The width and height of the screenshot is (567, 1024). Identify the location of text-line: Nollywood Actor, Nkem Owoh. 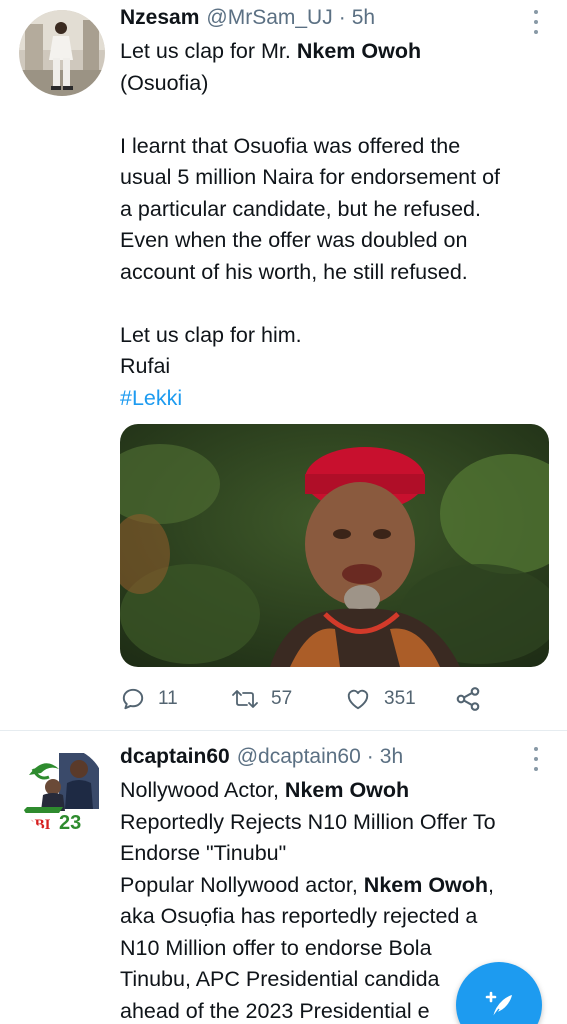
(340, 791).